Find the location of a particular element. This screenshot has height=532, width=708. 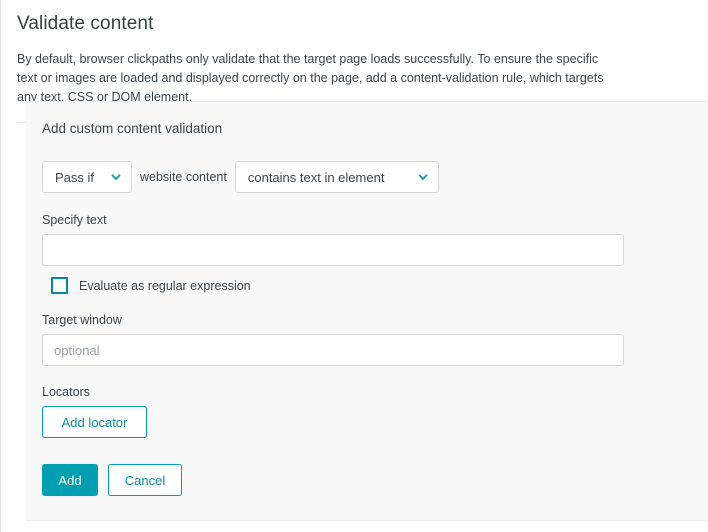

pass-condition-value: Pass if is located at coordinates (75, 177).